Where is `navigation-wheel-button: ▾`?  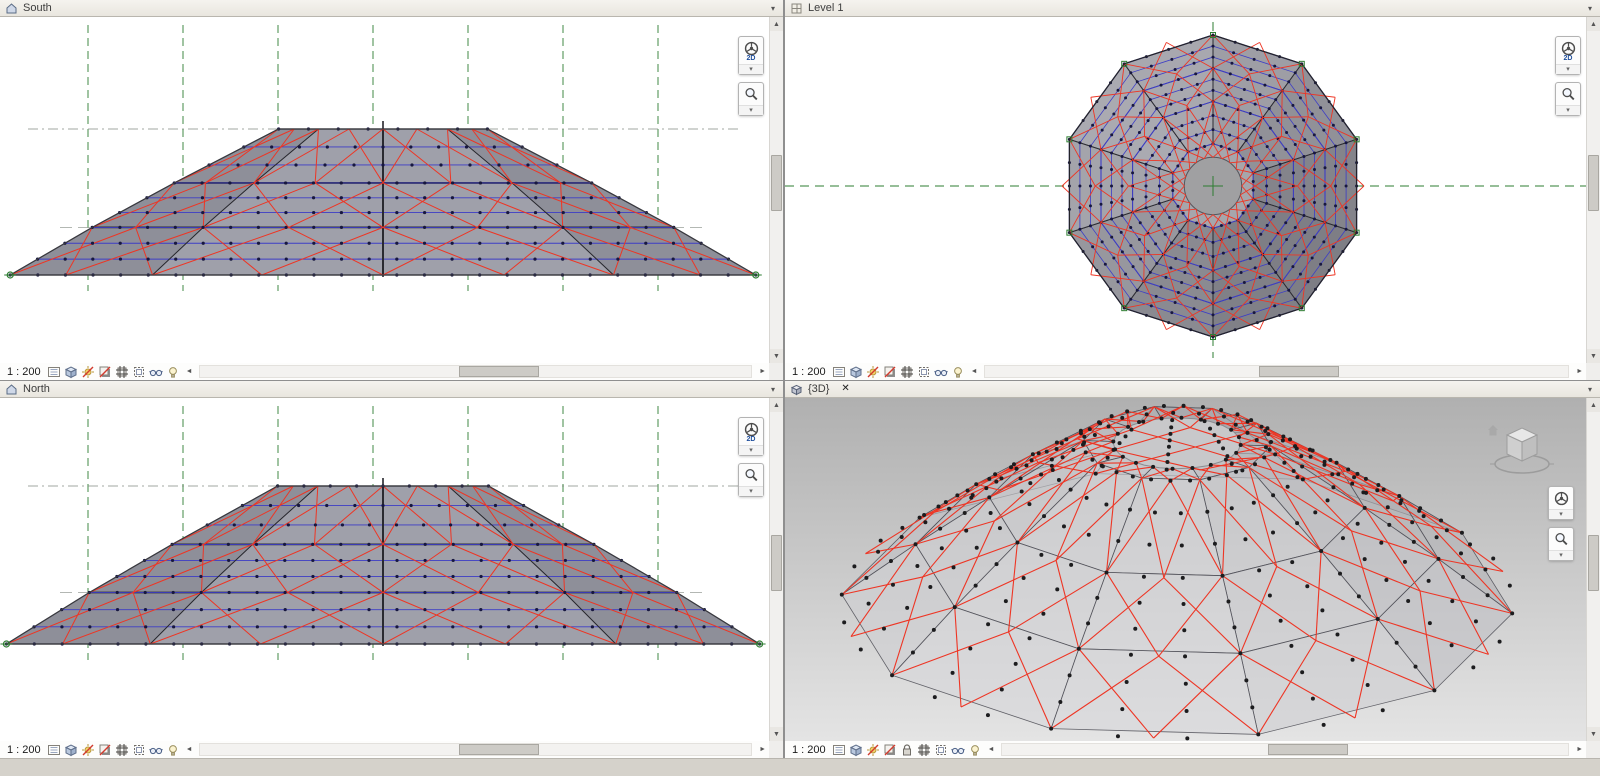
navigation-wheel-button: ▾ is located at coordinates (1561, 503).